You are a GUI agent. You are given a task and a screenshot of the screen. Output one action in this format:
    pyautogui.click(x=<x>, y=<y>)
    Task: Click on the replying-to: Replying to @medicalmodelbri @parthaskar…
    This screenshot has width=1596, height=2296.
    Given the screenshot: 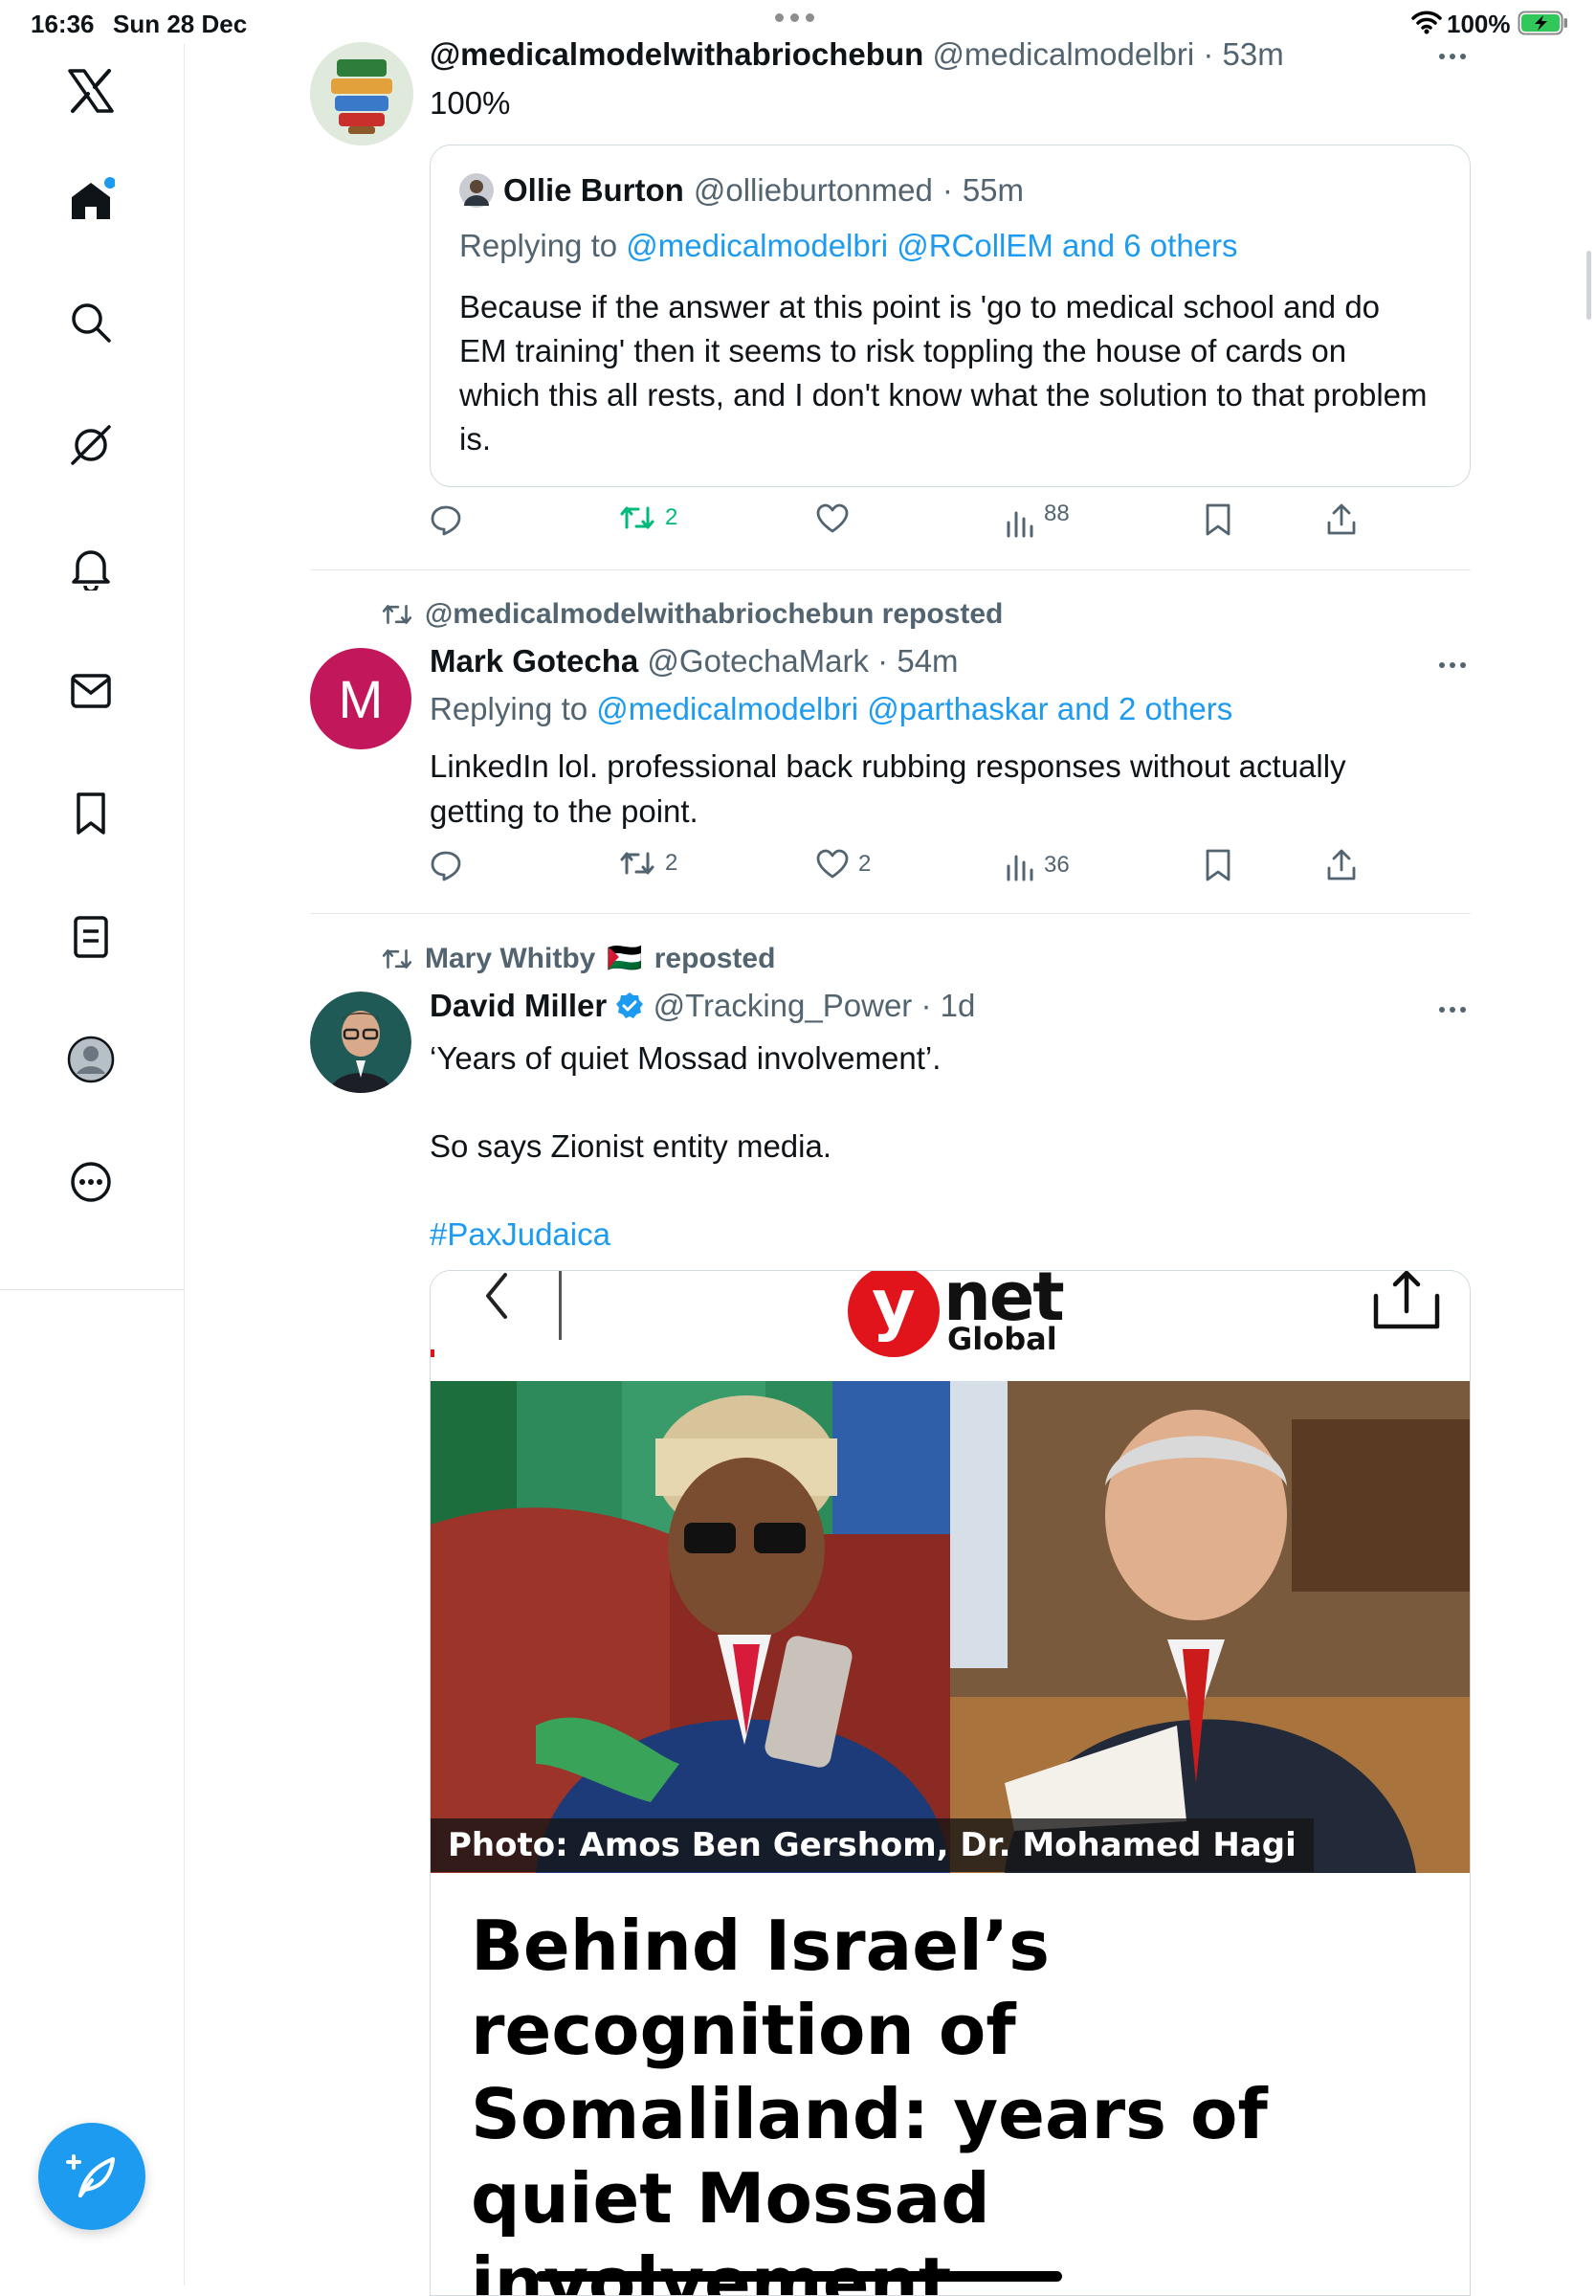 What is the action you would take?
    pyautogui.click(x=831, y=709)
    